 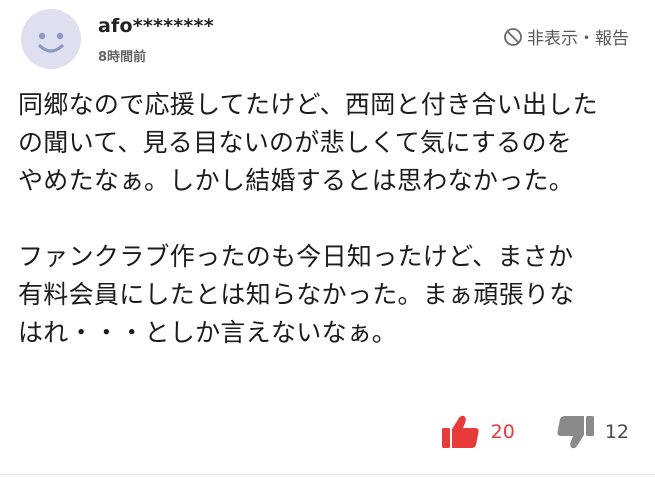 I want to click on like-button: 20, so click(x=478, y=432).